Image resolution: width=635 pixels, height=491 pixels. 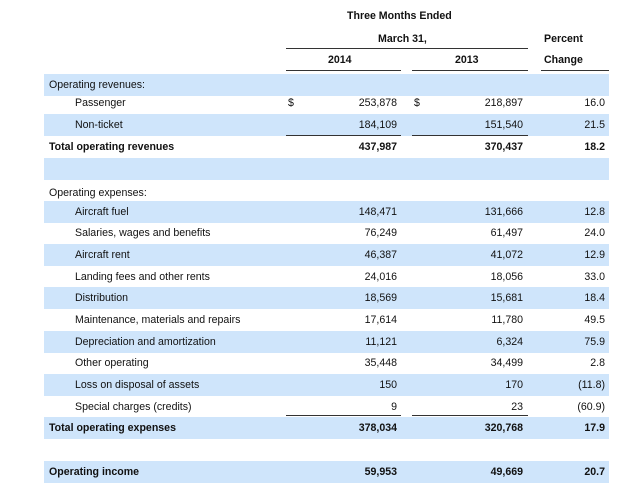 What do you see at coordinates (326, 103) in the screenshot?
I see `table-row: Passenger $ $253,878 218,897 16.0` at bounding box center [326, 103].